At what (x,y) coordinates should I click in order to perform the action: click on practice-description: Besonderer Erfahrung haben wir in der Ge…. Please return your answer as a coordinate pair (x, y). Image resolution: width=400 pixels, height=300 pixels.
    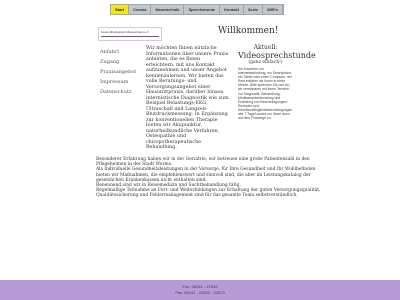
    Looking at the image, I should click on (211, 178).